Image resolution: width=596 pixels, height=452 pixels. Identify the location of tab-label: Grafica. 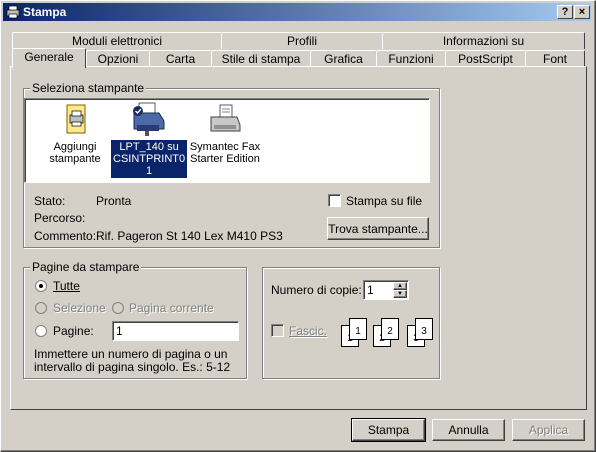
(343, 59).